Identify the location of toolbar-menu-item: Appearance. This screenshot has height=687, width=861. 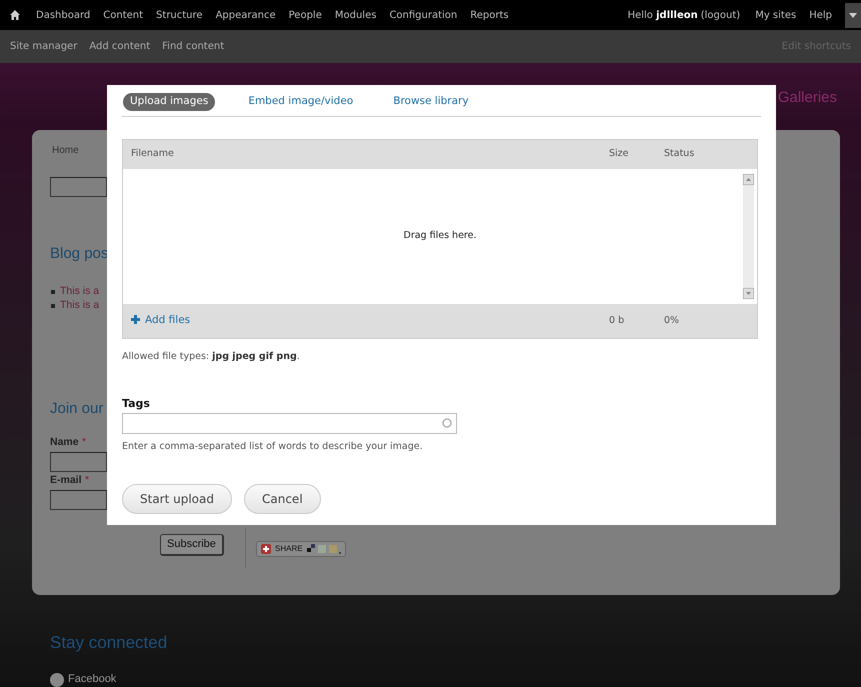
(246, 15).